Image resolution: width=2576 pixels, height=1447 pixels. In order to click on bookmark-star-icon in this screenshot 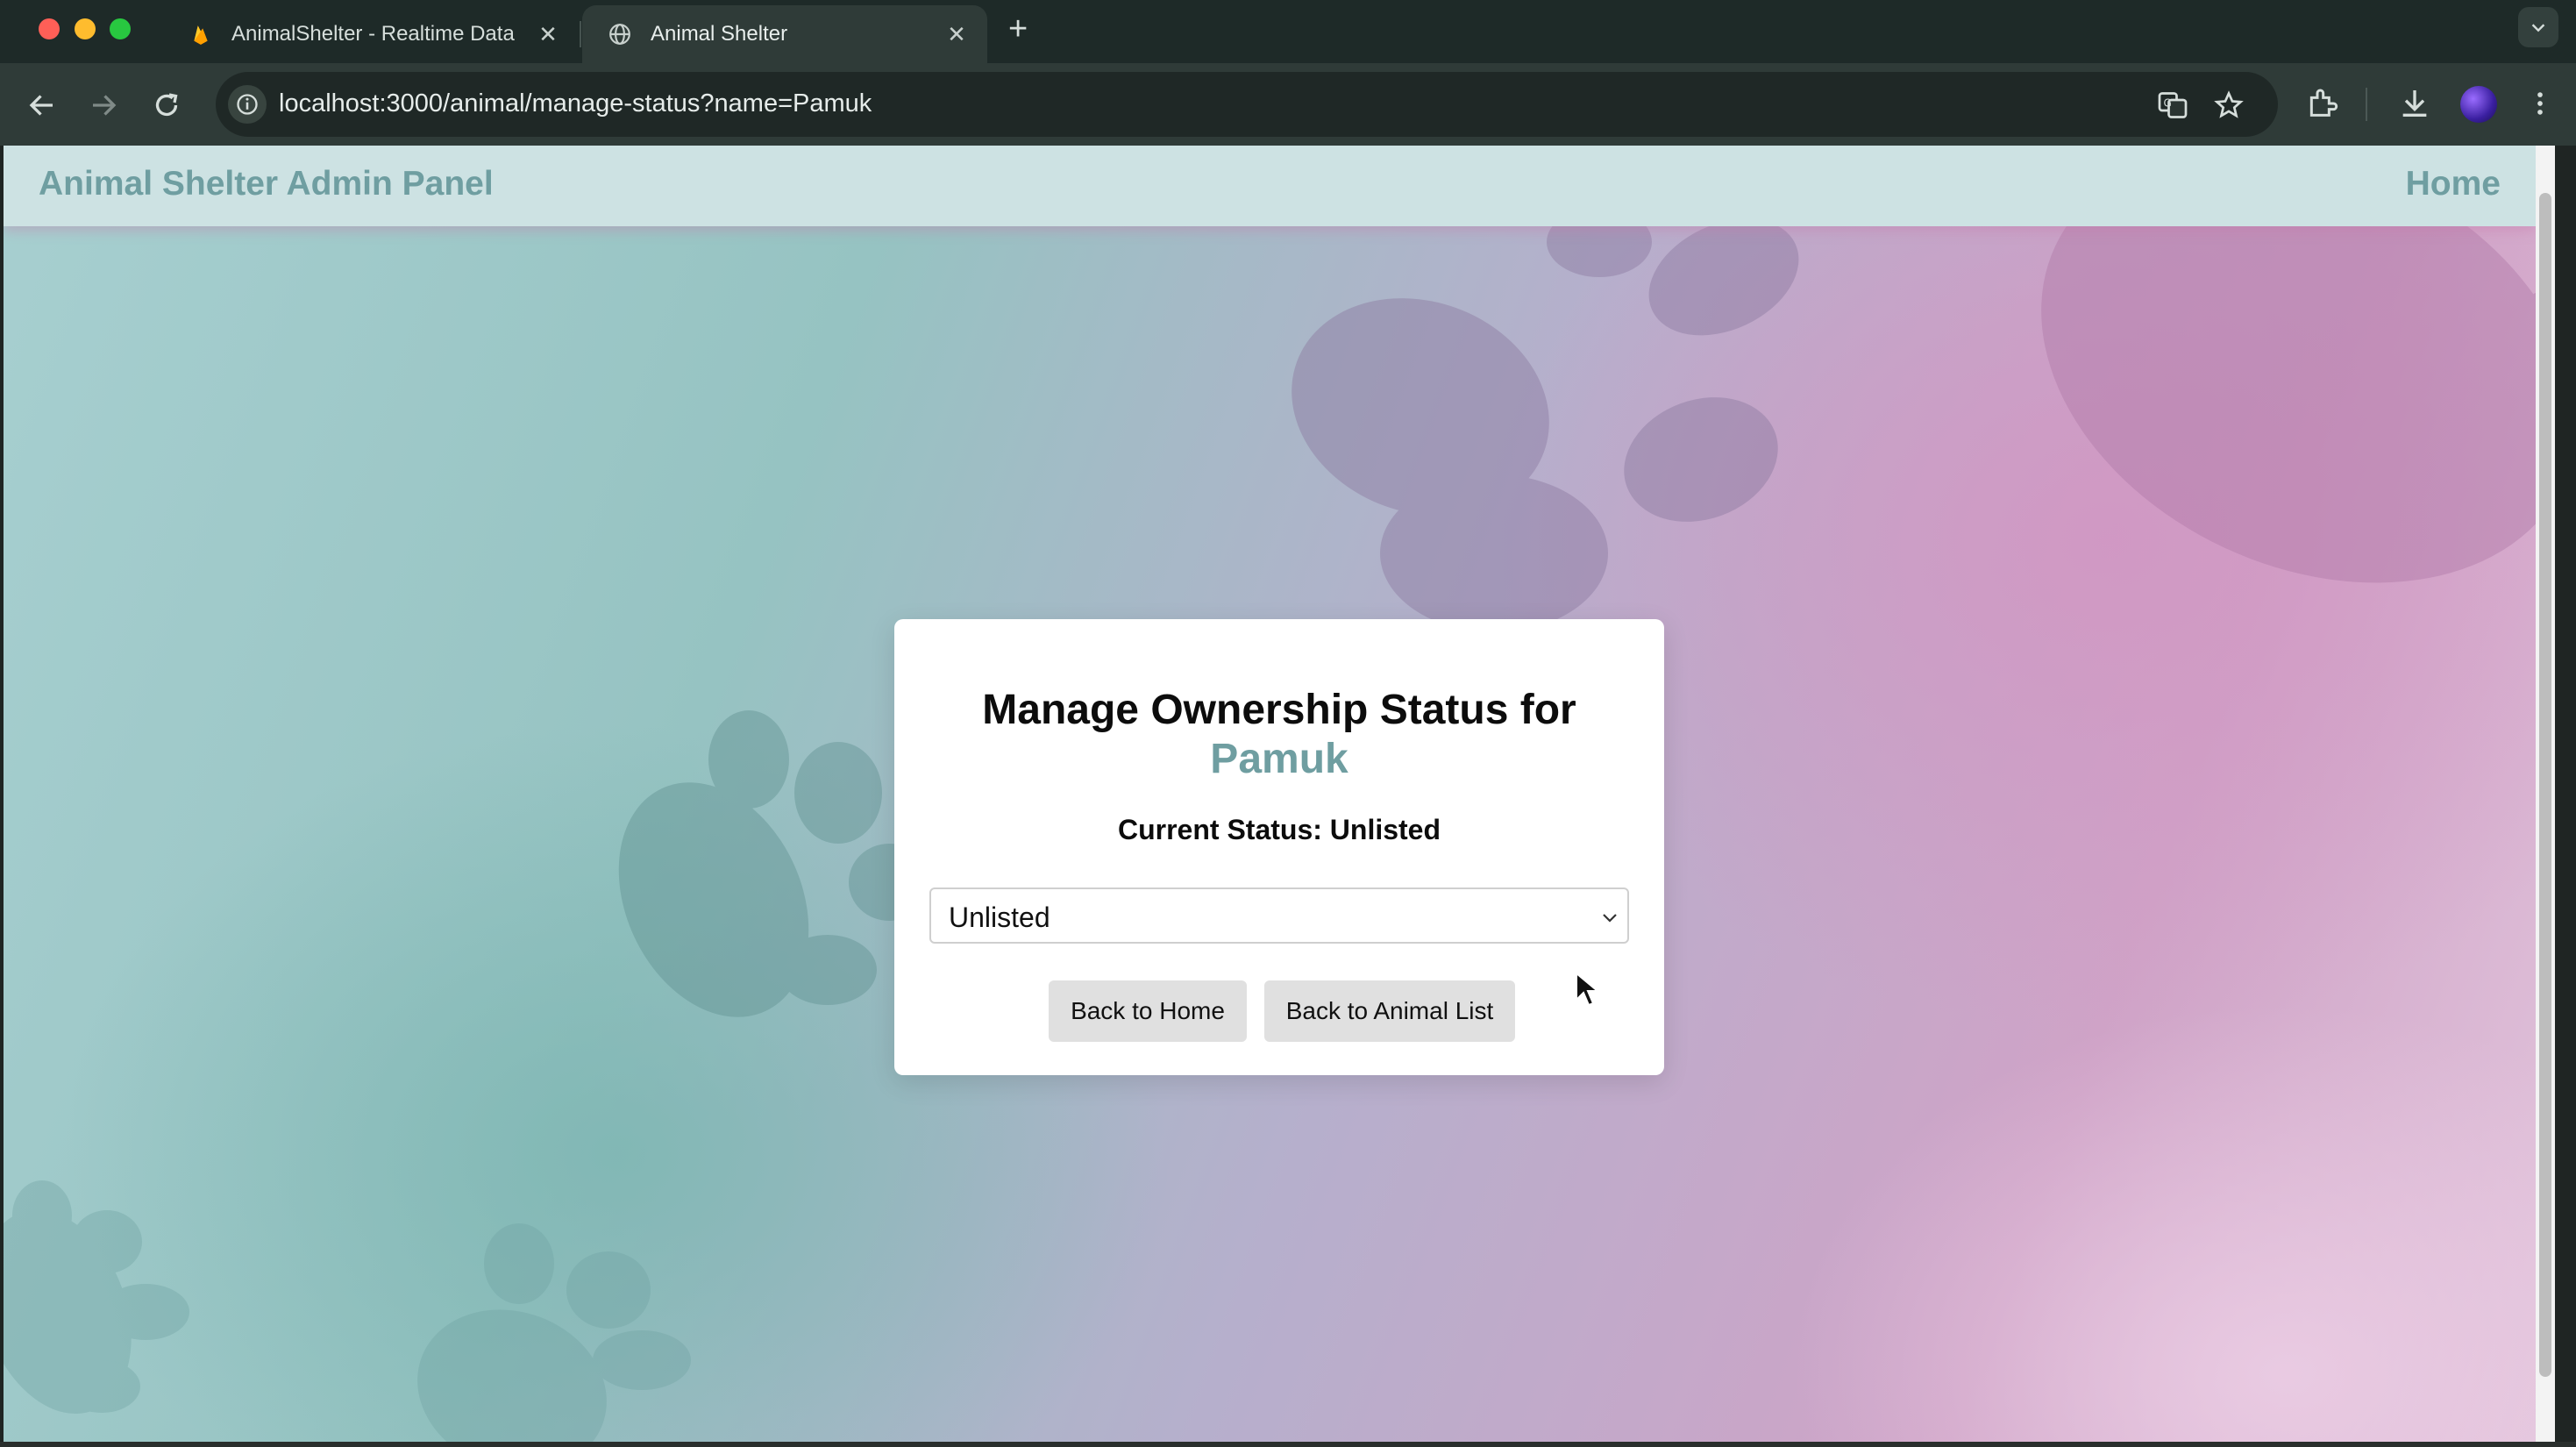, I will do `click(2229, 105)`.